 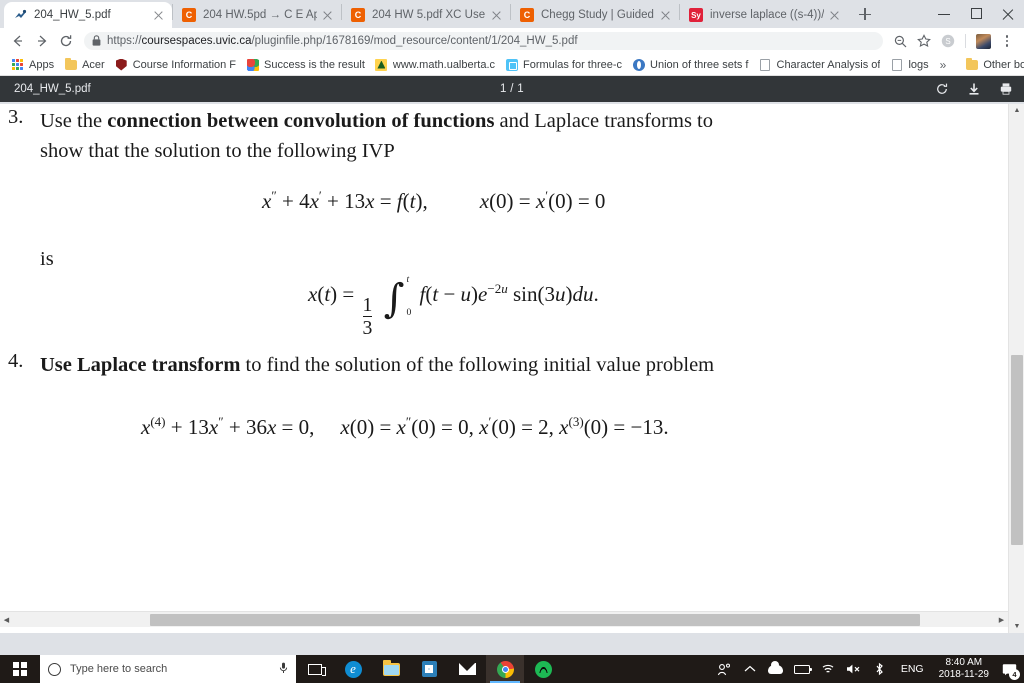 I want to click on window-controls, so click(x=976, y=14).